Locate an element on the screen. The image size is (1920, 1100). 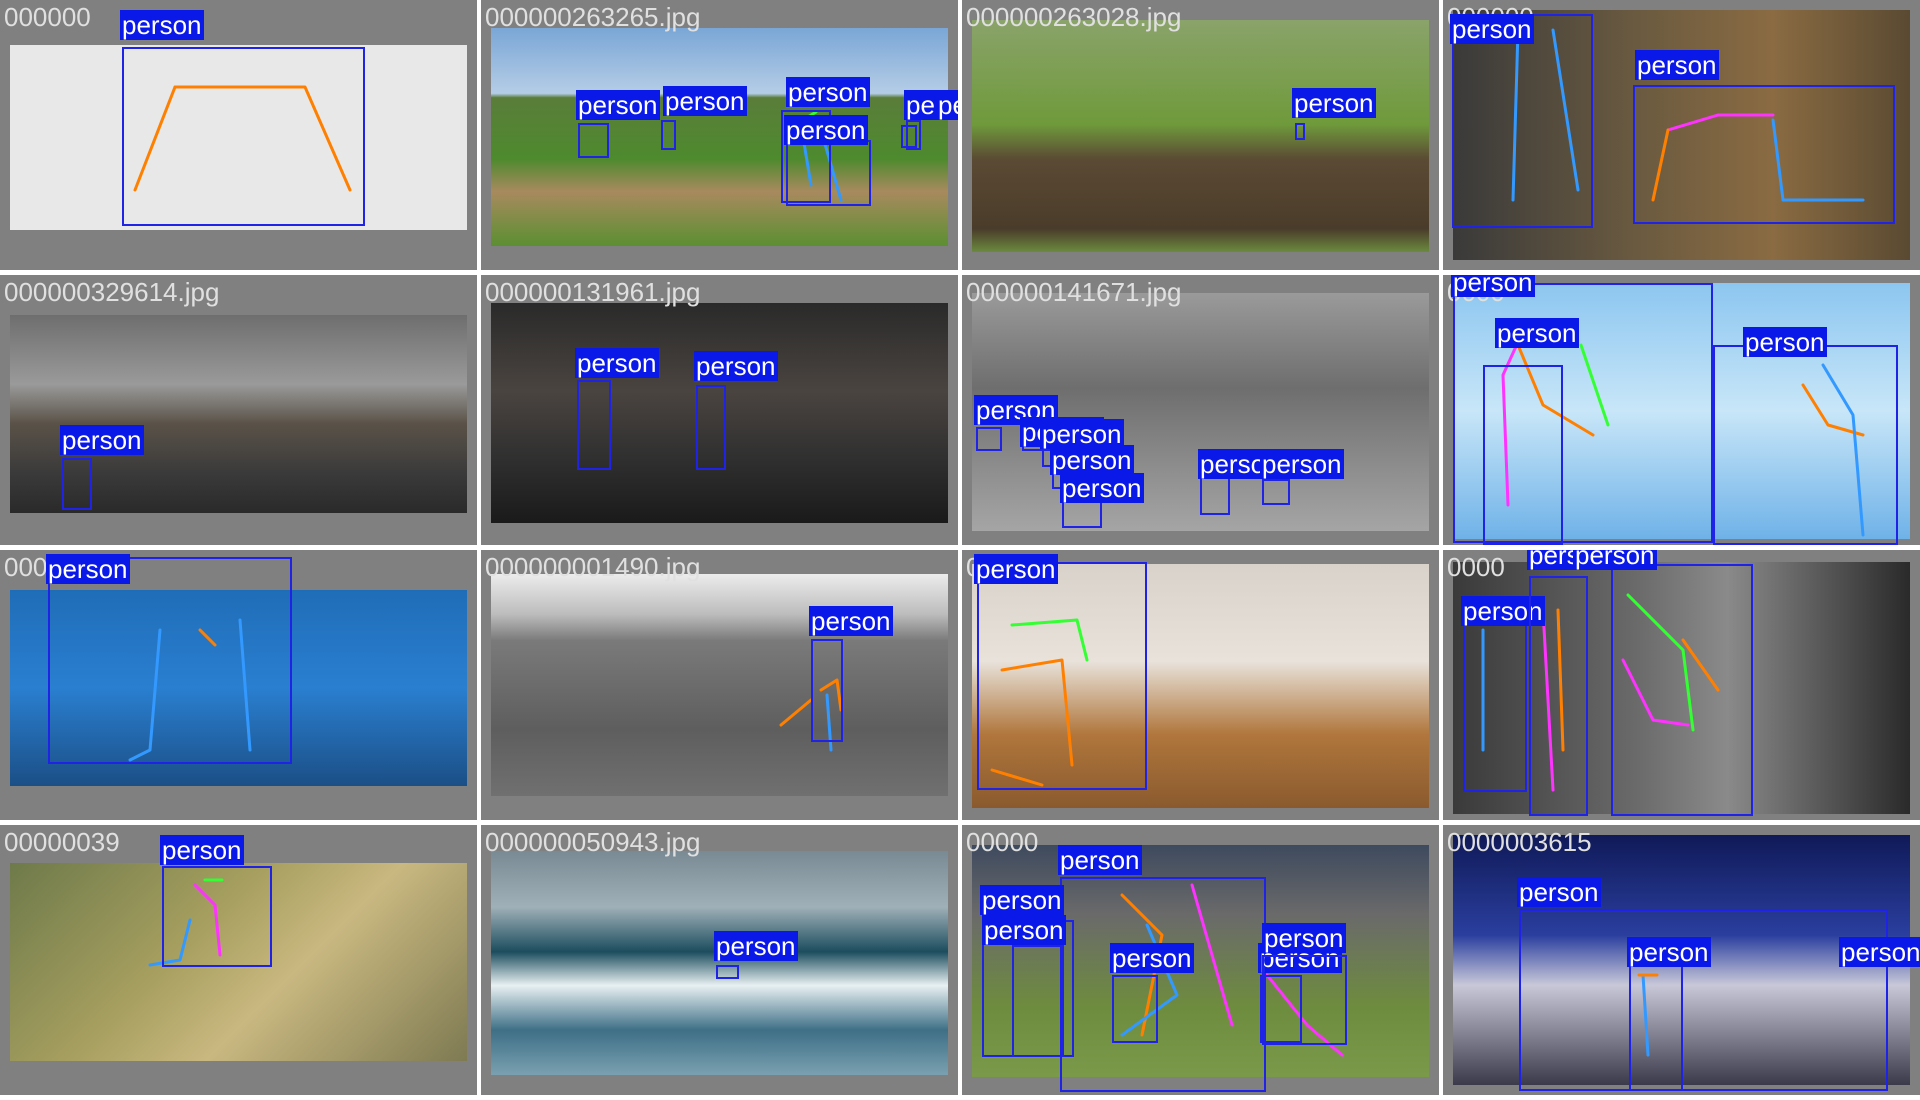
mosaic-tile: 000000050943.jpg person is located at coordinates (719, 960).